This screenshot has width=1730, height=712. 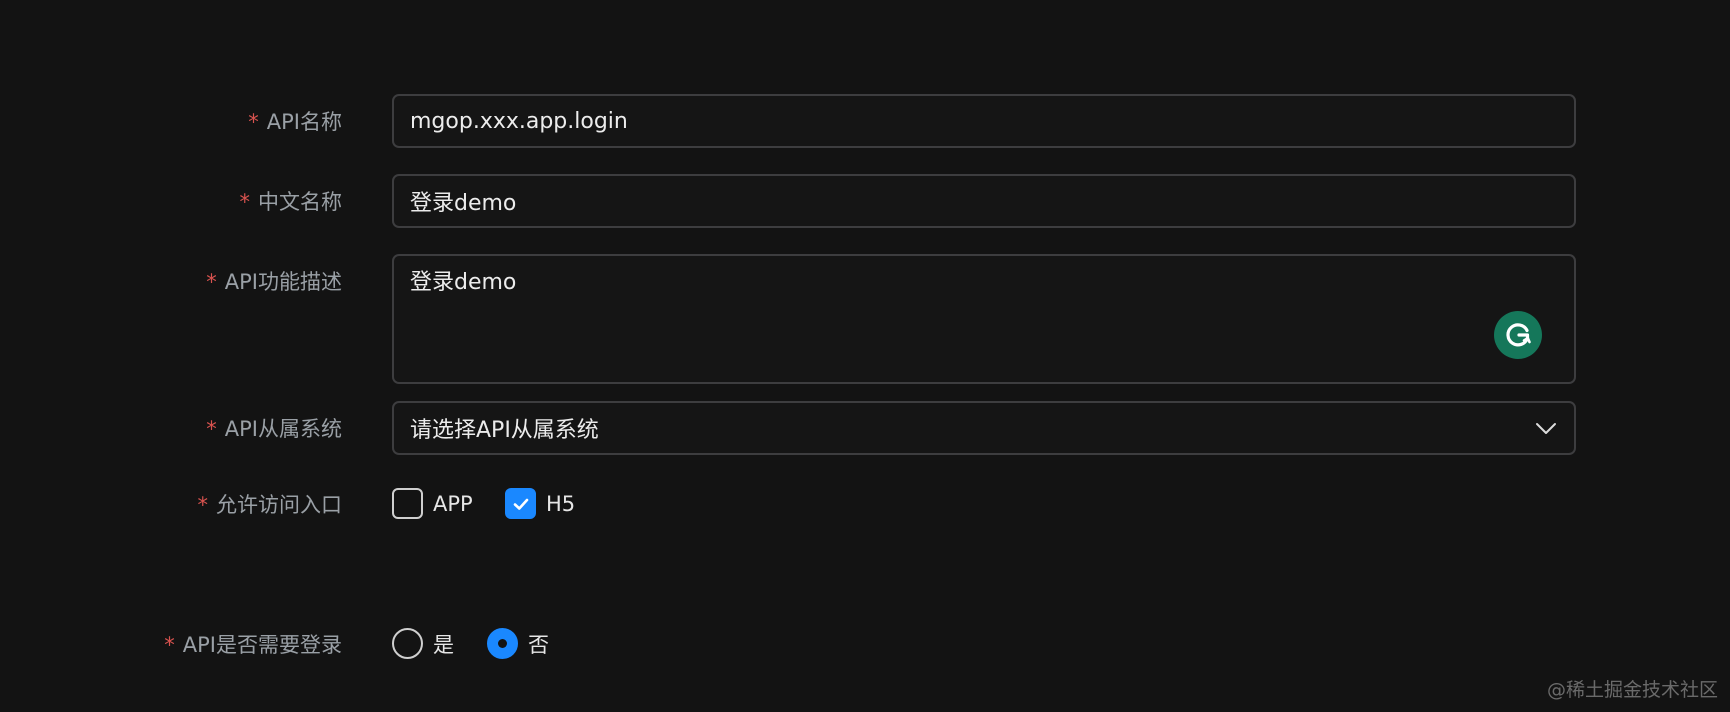 What do you see at coordinates (540, 503) in the screenshot?
I see `checkbox-h5: H5` at bounding box center [540, 503].